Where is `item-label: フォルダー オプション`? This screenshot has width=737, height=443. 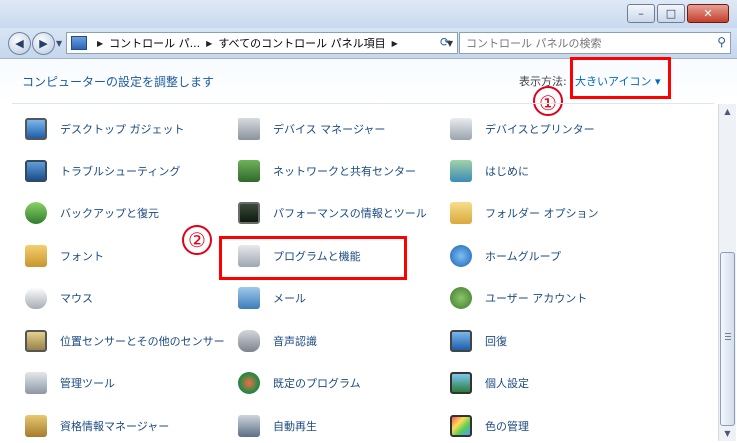
item-label: フォルダー オプション is located at coordinates (542, 213).